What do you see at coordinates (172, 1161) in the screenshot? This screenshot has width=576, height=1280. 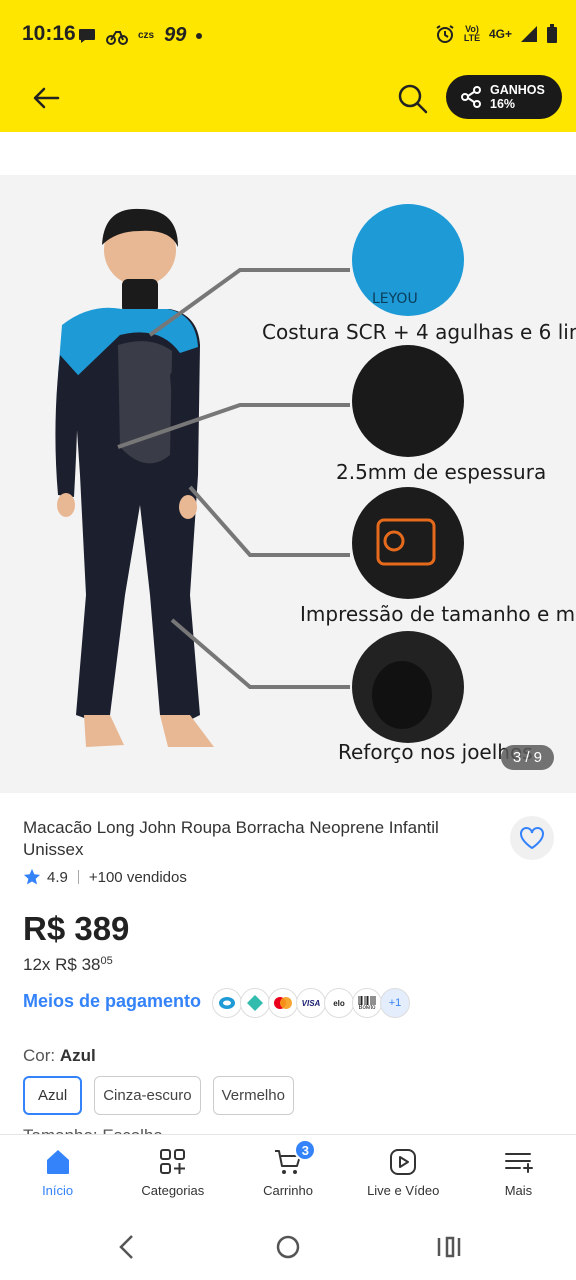 I see `categories-icon` at bounding box center [172, 1161].